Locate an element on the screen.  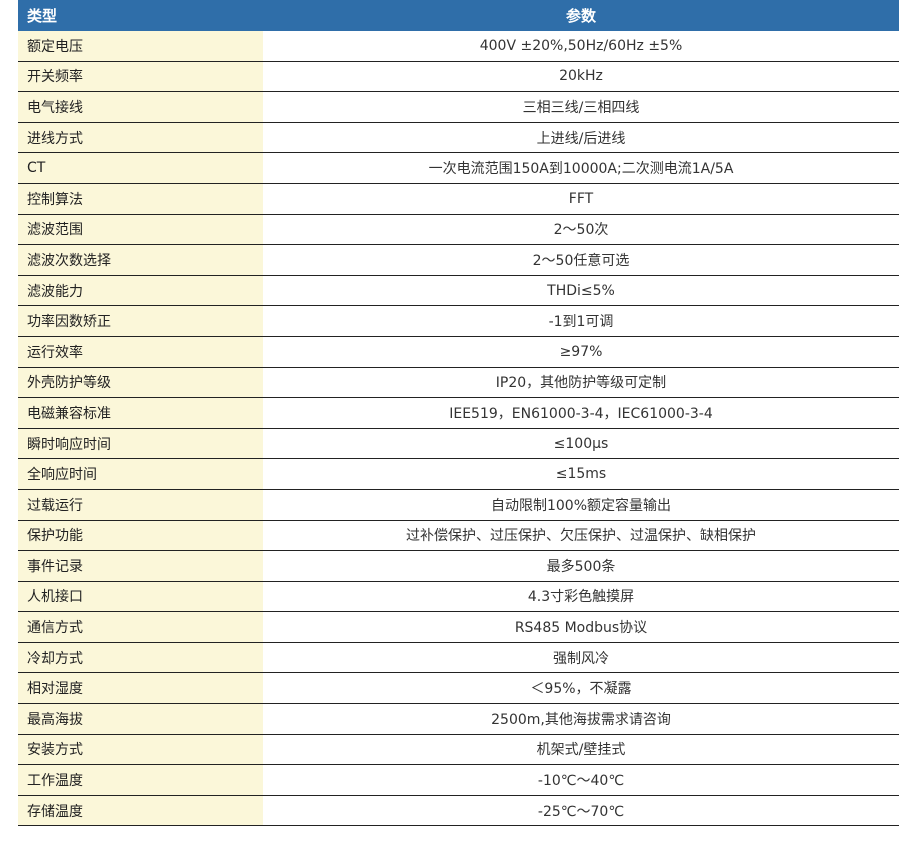
table-row: 冷却方式 强制风冷 is located at coordinates (458, 658).